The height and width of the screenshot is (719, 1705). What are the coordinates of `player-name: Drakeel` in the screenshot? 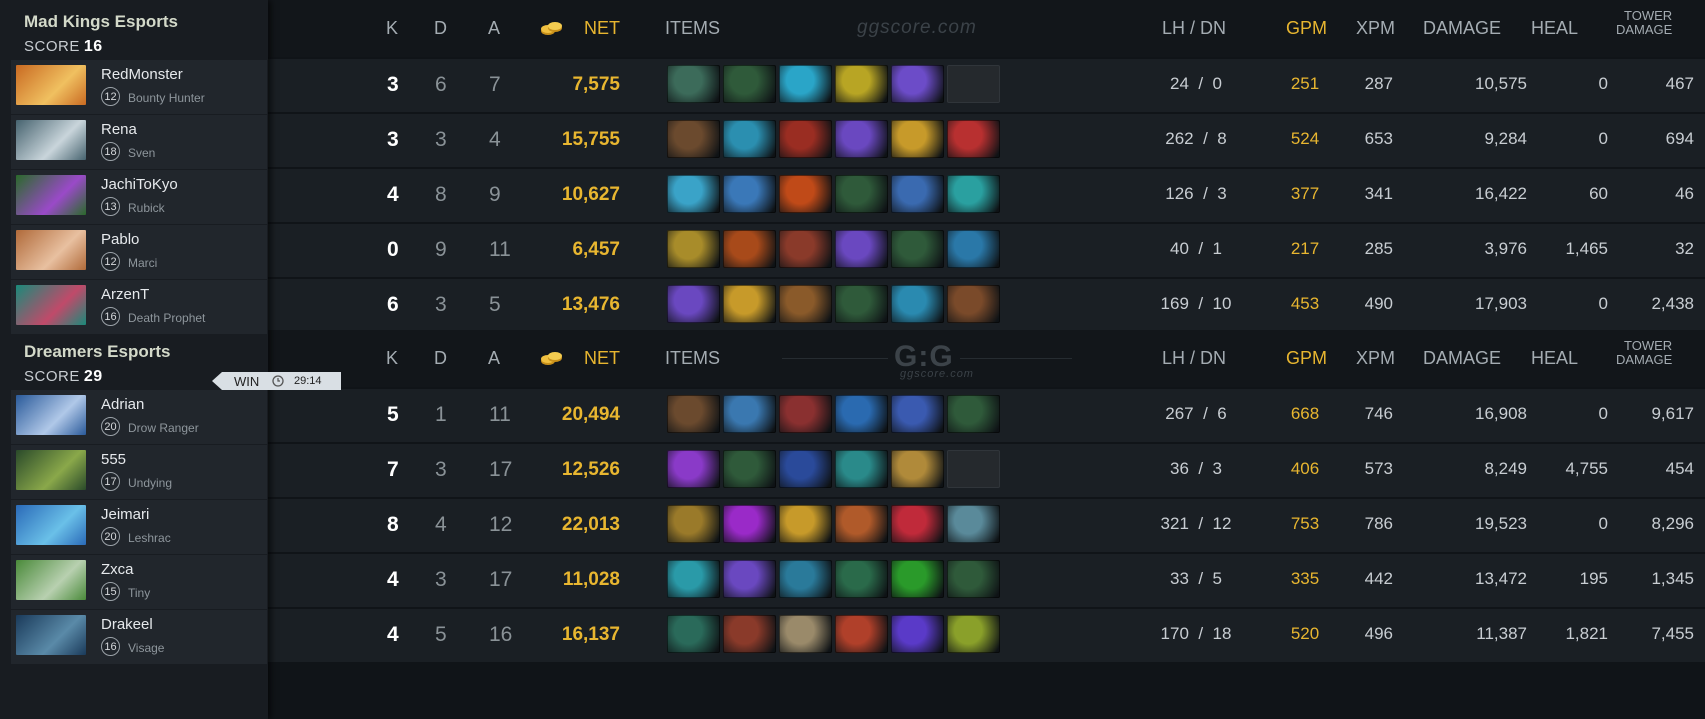 It's located at (127, 624).